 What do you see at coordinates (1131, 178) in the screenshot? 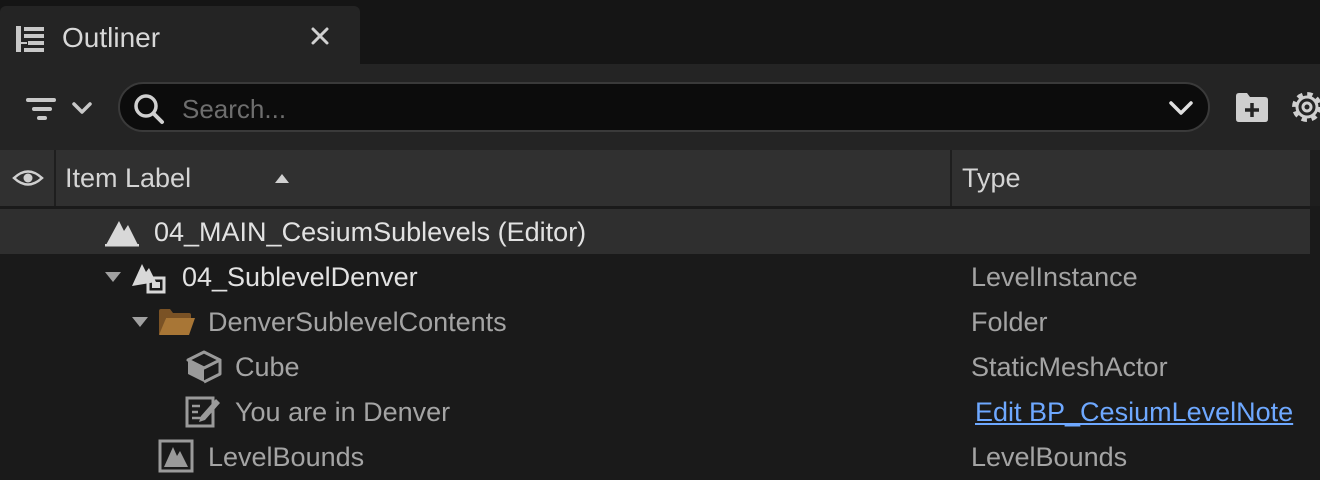
I see `type-column-header: Type` at bounding box center [1131, 178].